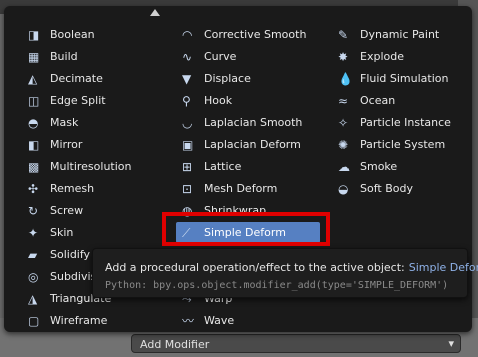  Describe the element at coordinates (98, 56) in the screenshot. I see `menu-item-build: ▦ Build` at that location.